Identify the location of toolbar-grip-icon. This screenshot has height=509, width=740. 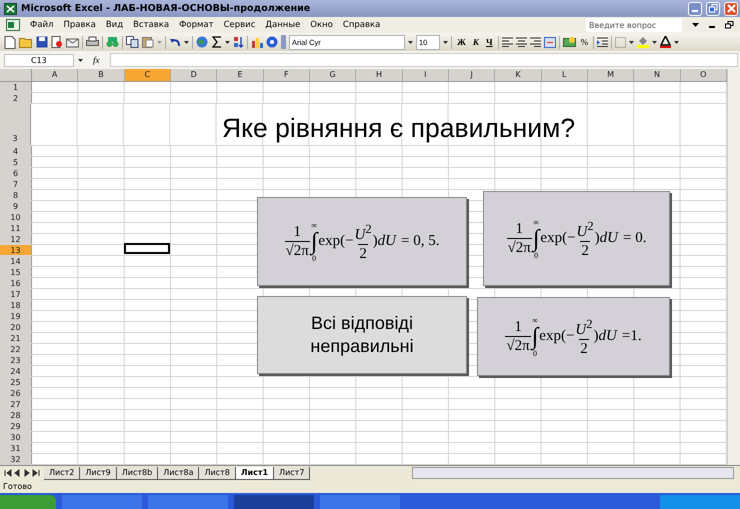
(283, 42).